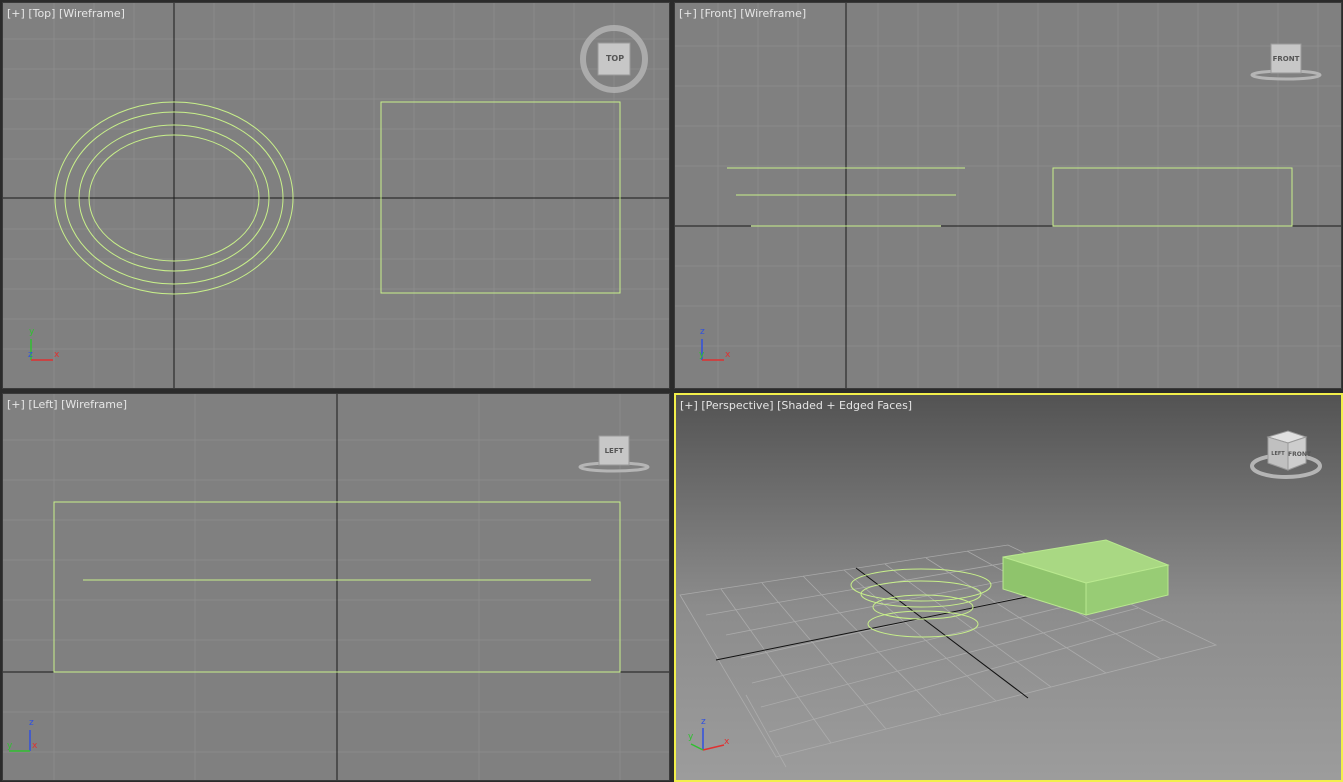 This screenshot has width=1343, height=782. What do you see at coordinates (718, 13) in the screenshot?
I see `view-type-label: [Front]` at bounding box center [718, 13].